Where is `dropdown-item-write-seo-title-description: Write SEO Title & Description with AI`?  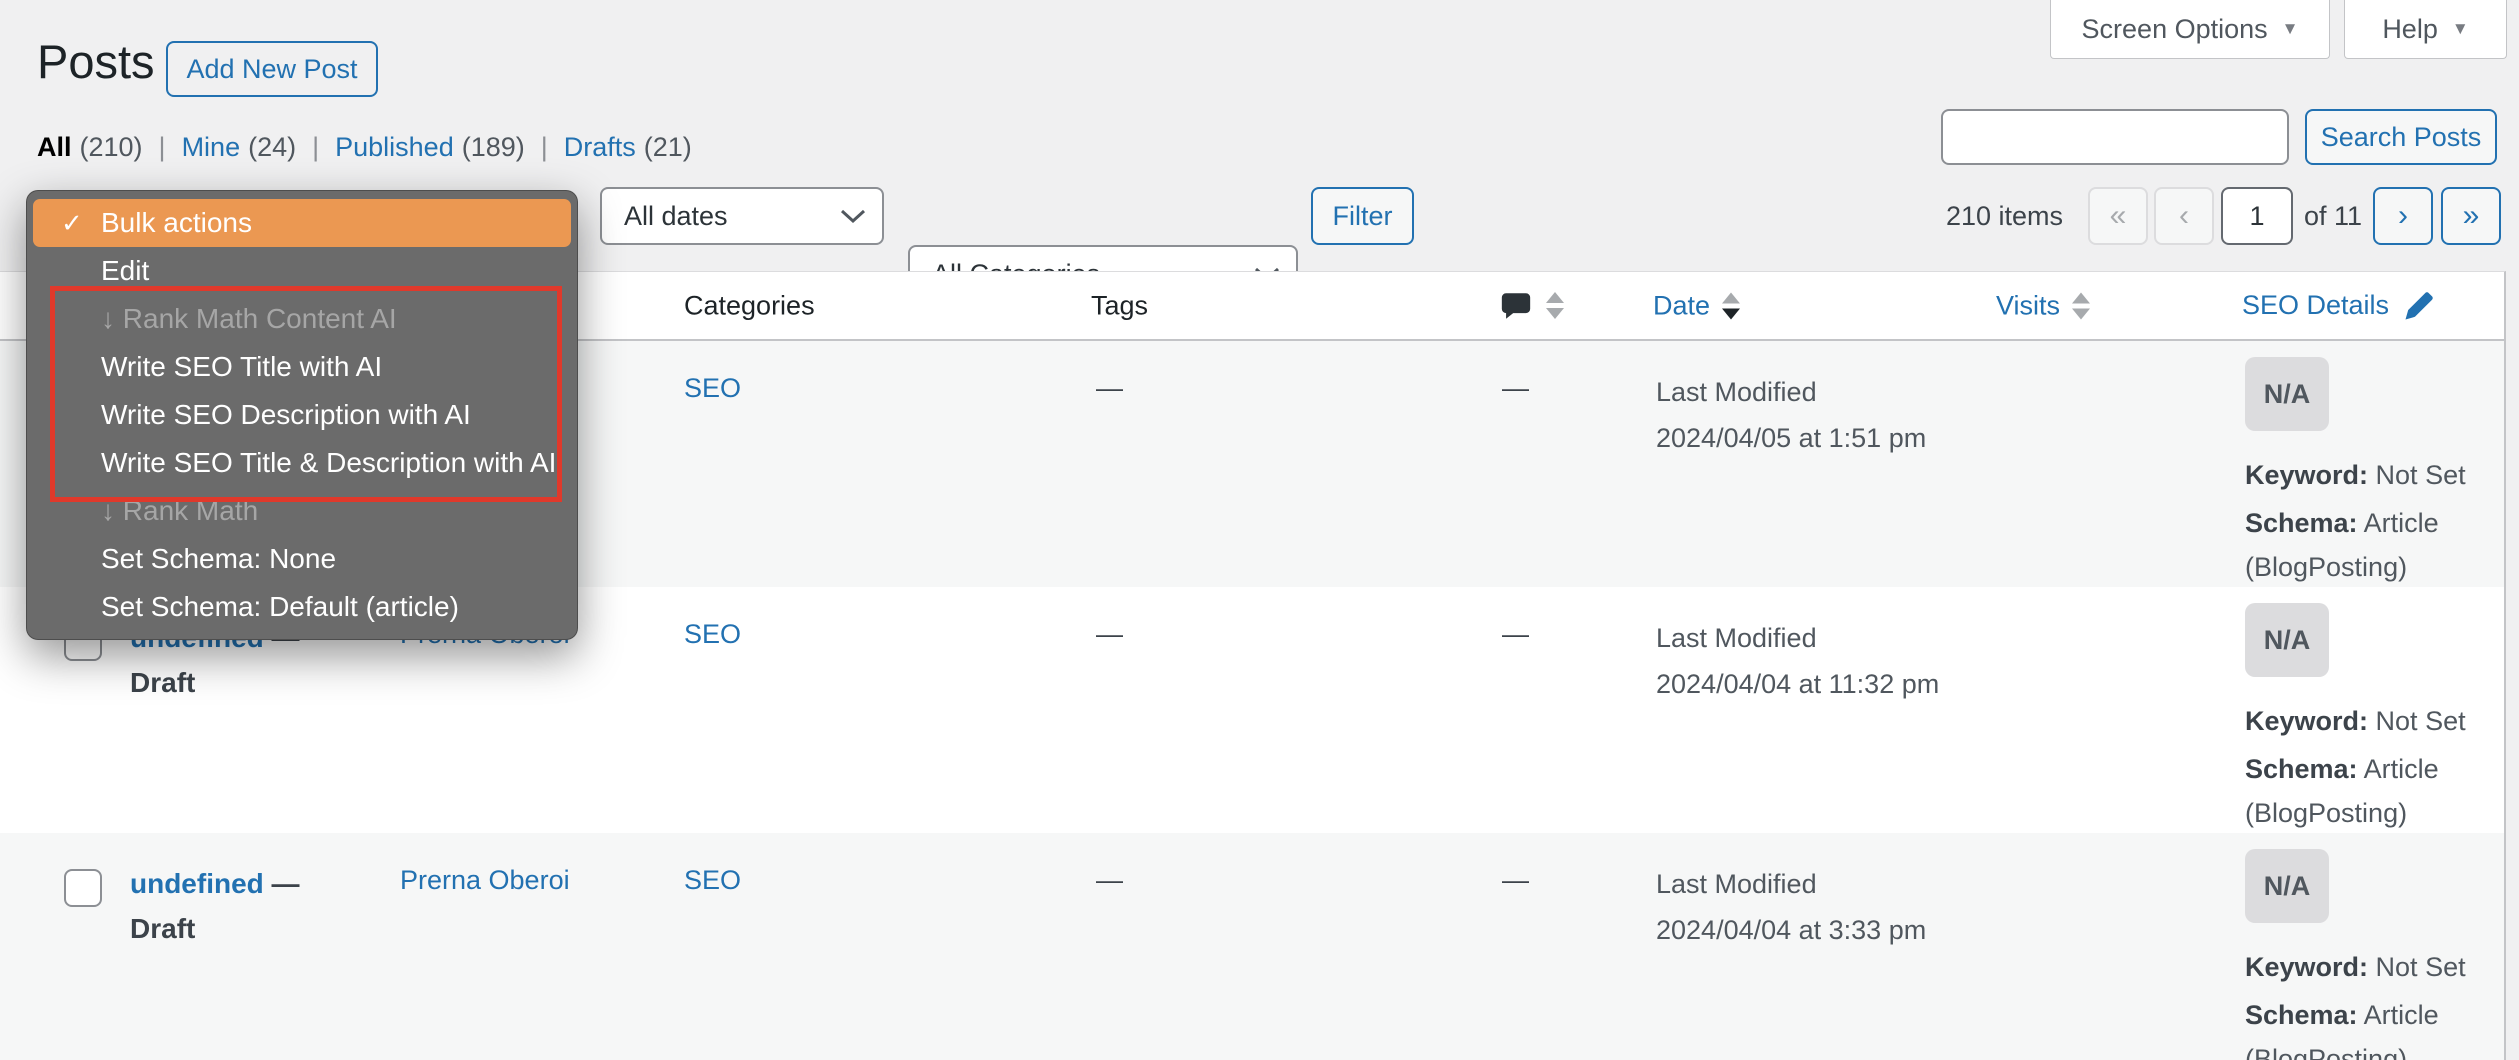
dropdown-item-write-seo-title-description: Write SEO Title & Description with AI is located at coordinates (302, 463).